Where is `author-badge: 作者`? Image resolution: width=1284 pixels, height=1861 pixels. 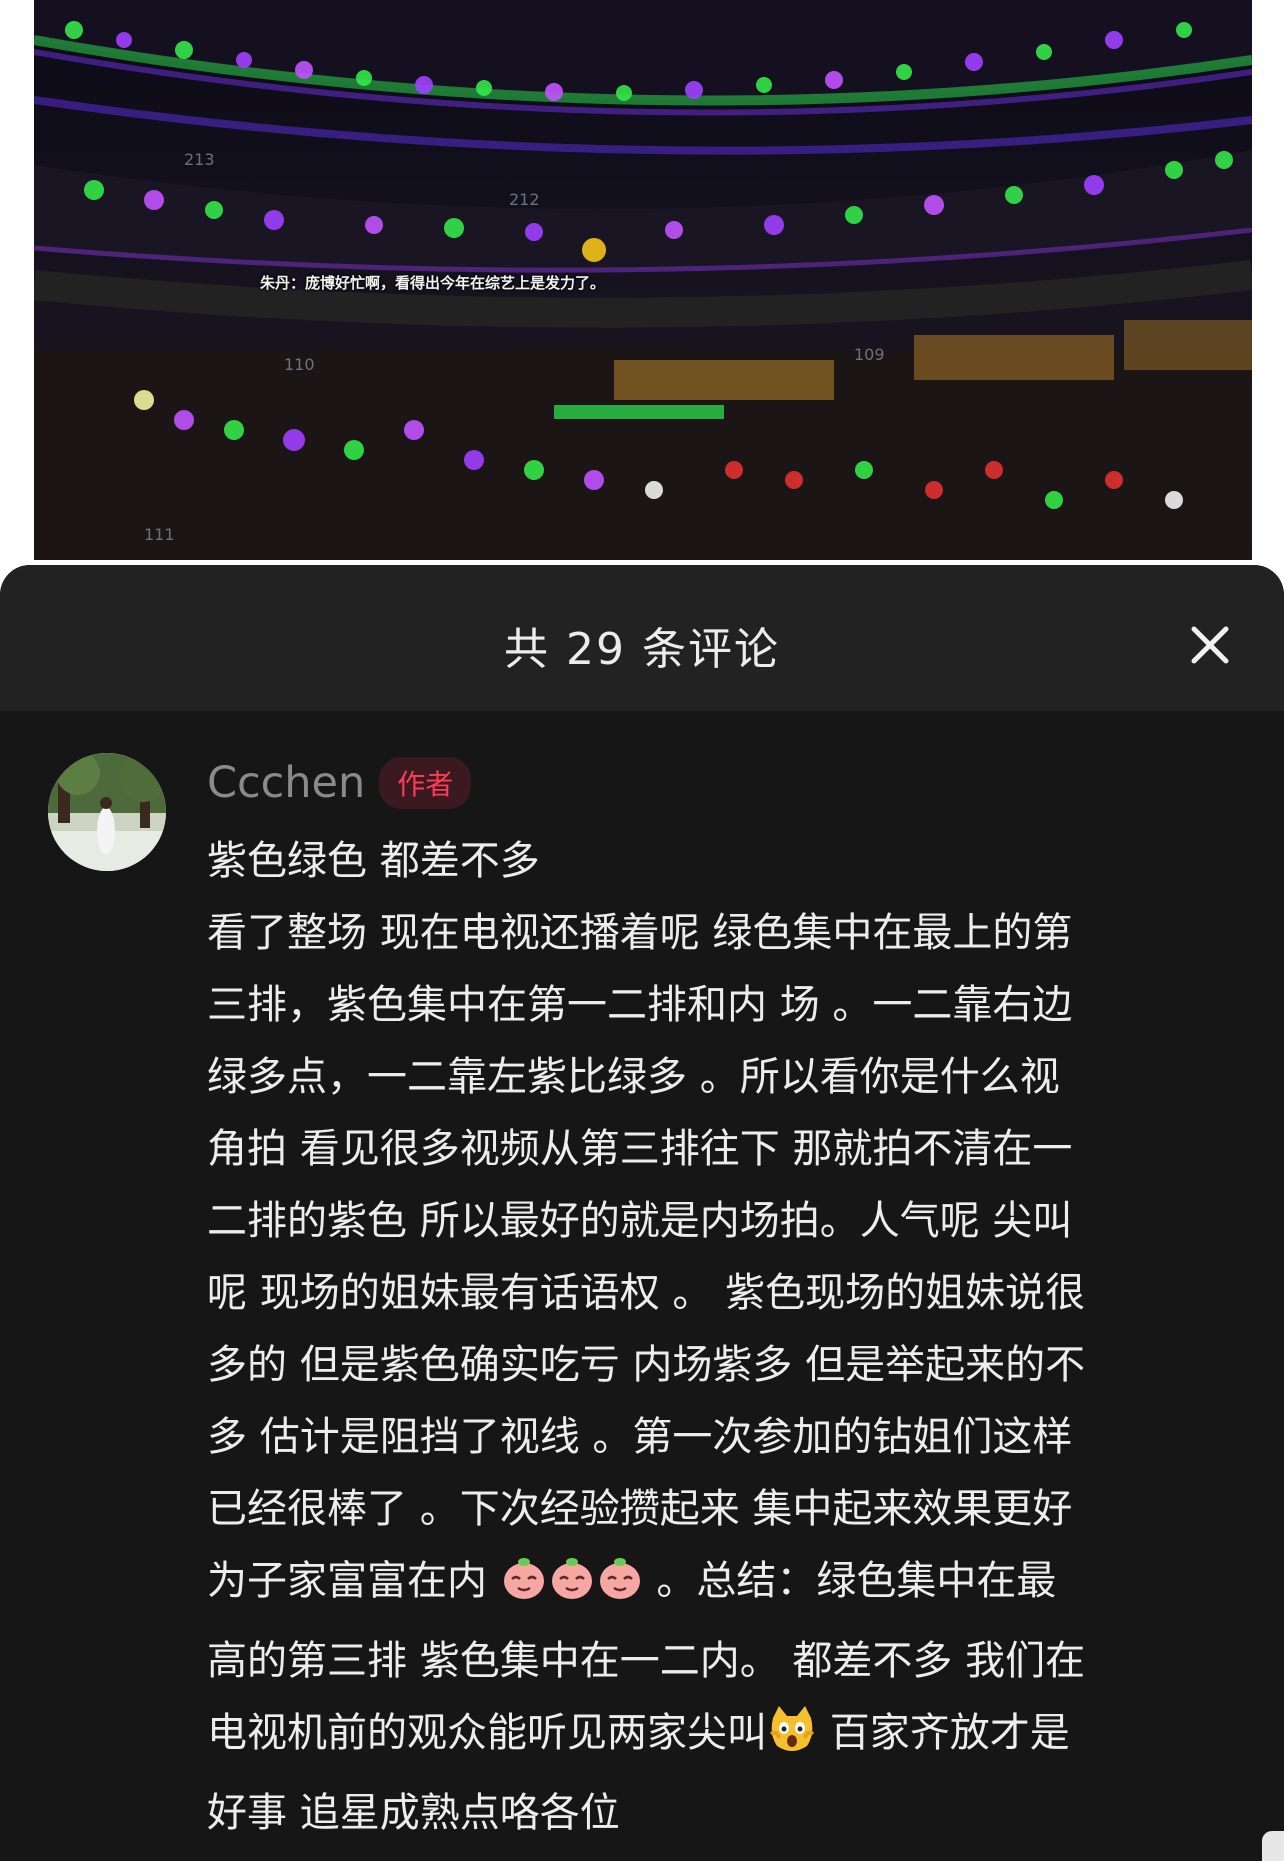
author-badge: 作者 is located at coordinates (425, 783).